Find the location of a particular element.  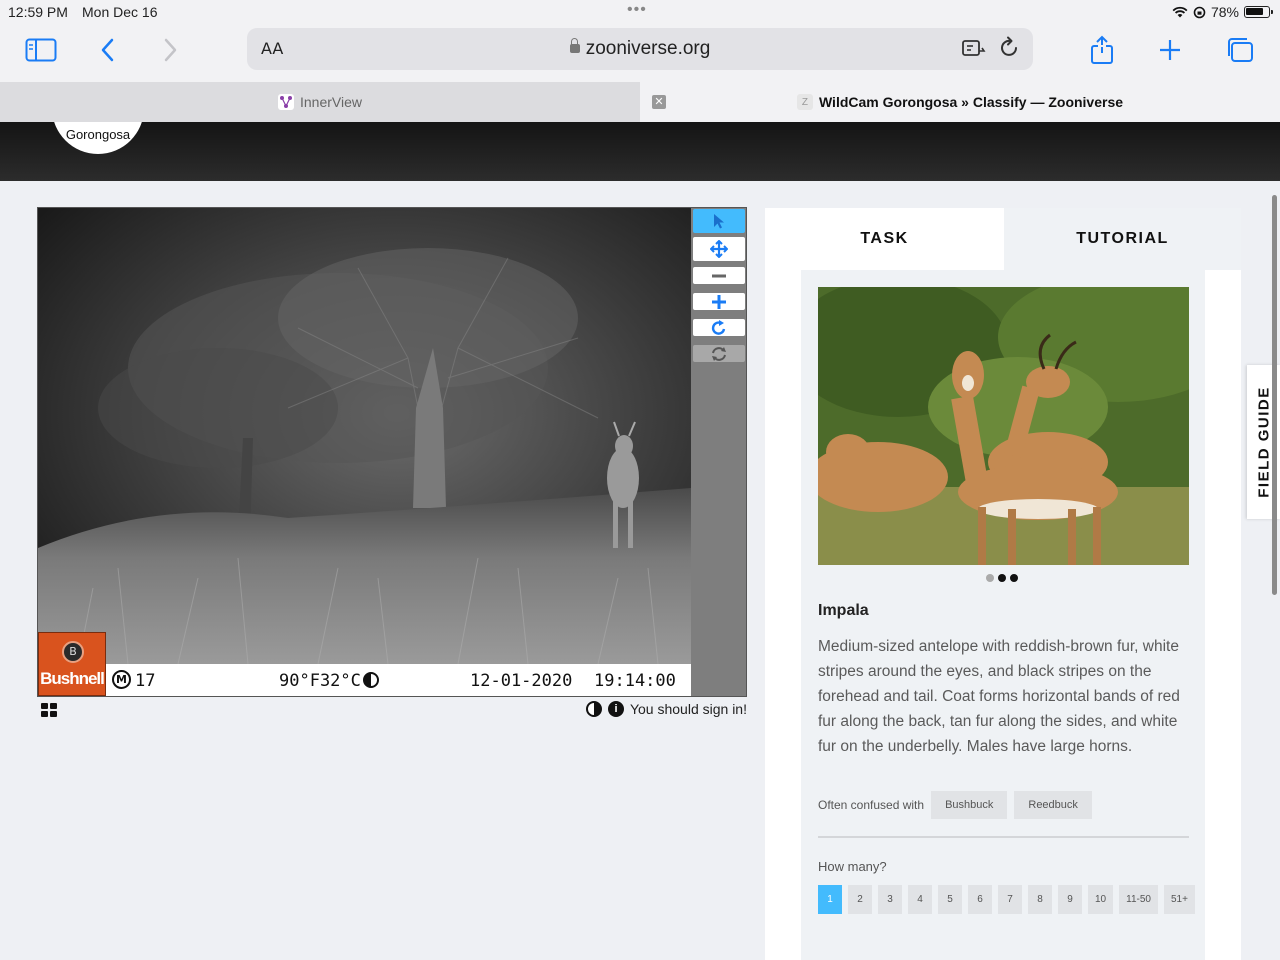

temperature: 90°F32°C is located at coordinates (320, 681).